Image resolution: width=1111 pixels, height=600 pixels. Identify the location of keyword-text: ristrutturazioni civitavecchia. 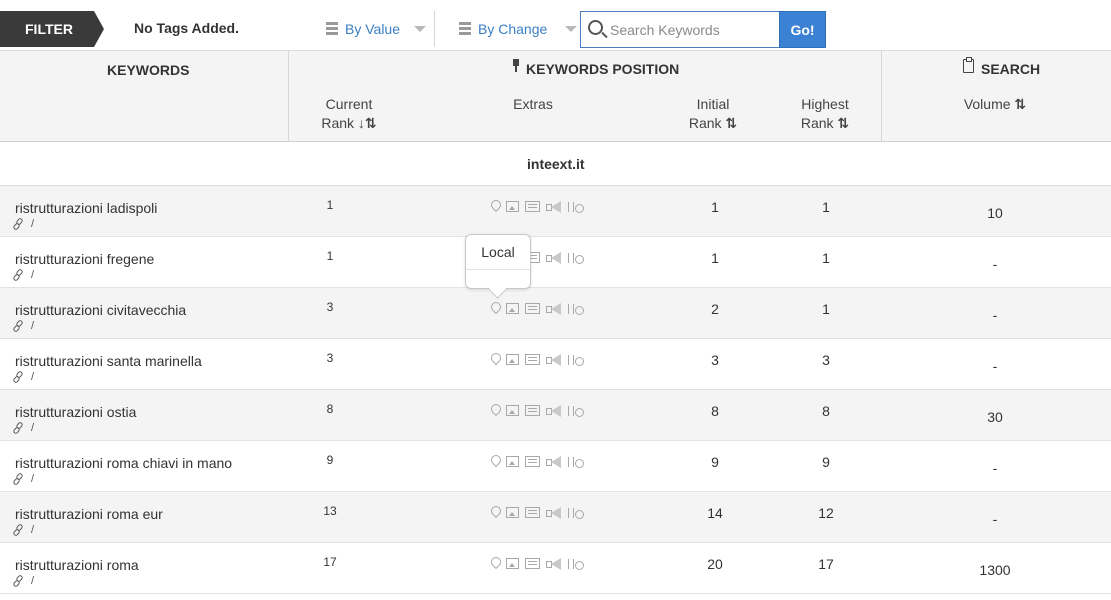
(100, 310).